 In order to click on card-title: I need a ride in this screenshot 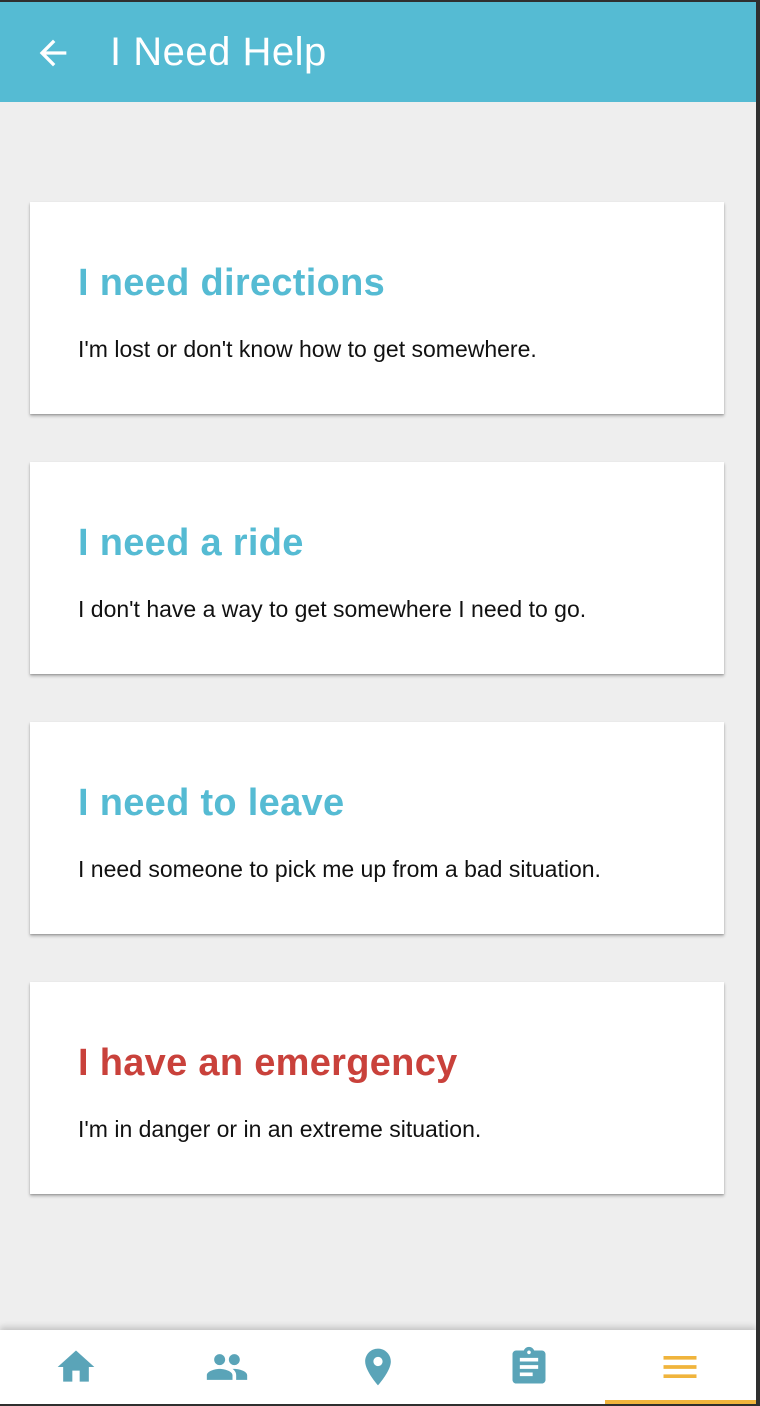, I will do `click(191, 543)`.